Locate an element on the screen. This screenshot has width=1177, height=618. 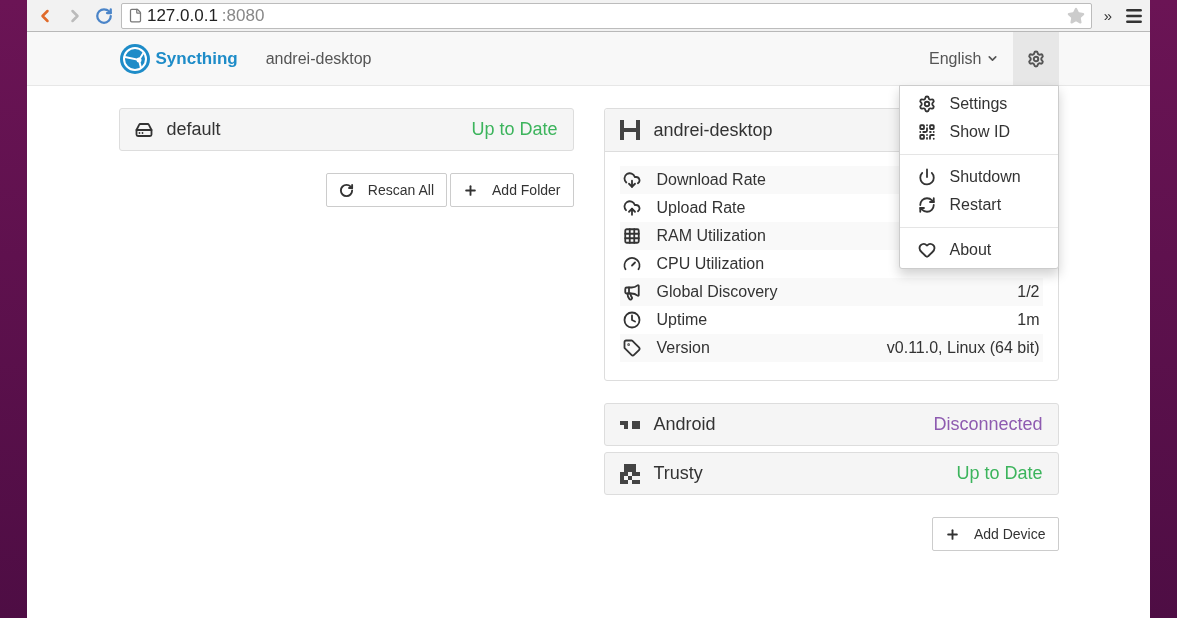
menu-item: Show ID is located at coordinates (978, 132).